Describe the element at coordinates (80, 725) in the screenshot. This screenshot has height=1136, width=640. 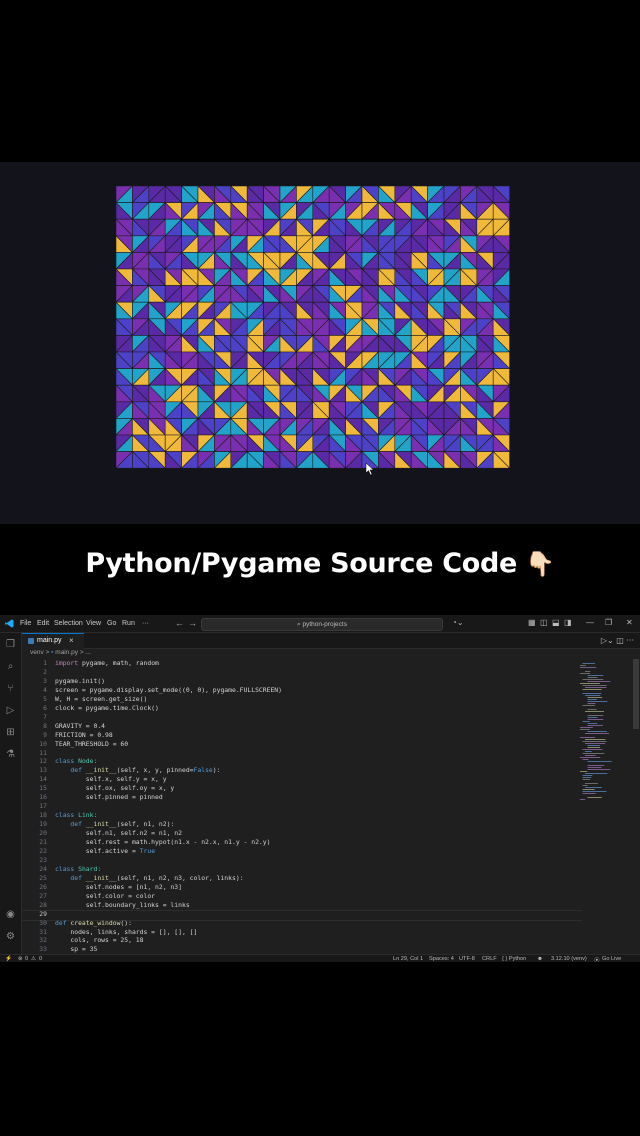
I see `code-token: GRAVITY = 0.4` at that location.